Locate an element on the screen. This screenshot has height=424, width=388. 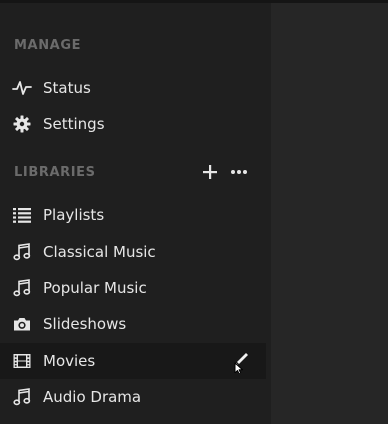
film-icon is located at coordinates (22, 361).